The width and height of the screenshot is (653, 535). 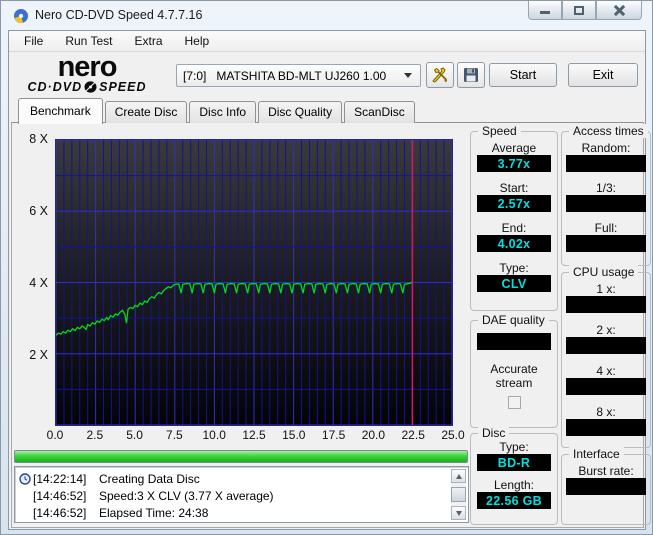 What do you see at coordinates (285, 75) in the screenshot?
I see `drive-select-value: [7:0] MATSHITA BD-MLT UJ260 1.00` at bounding box center [285, 75].